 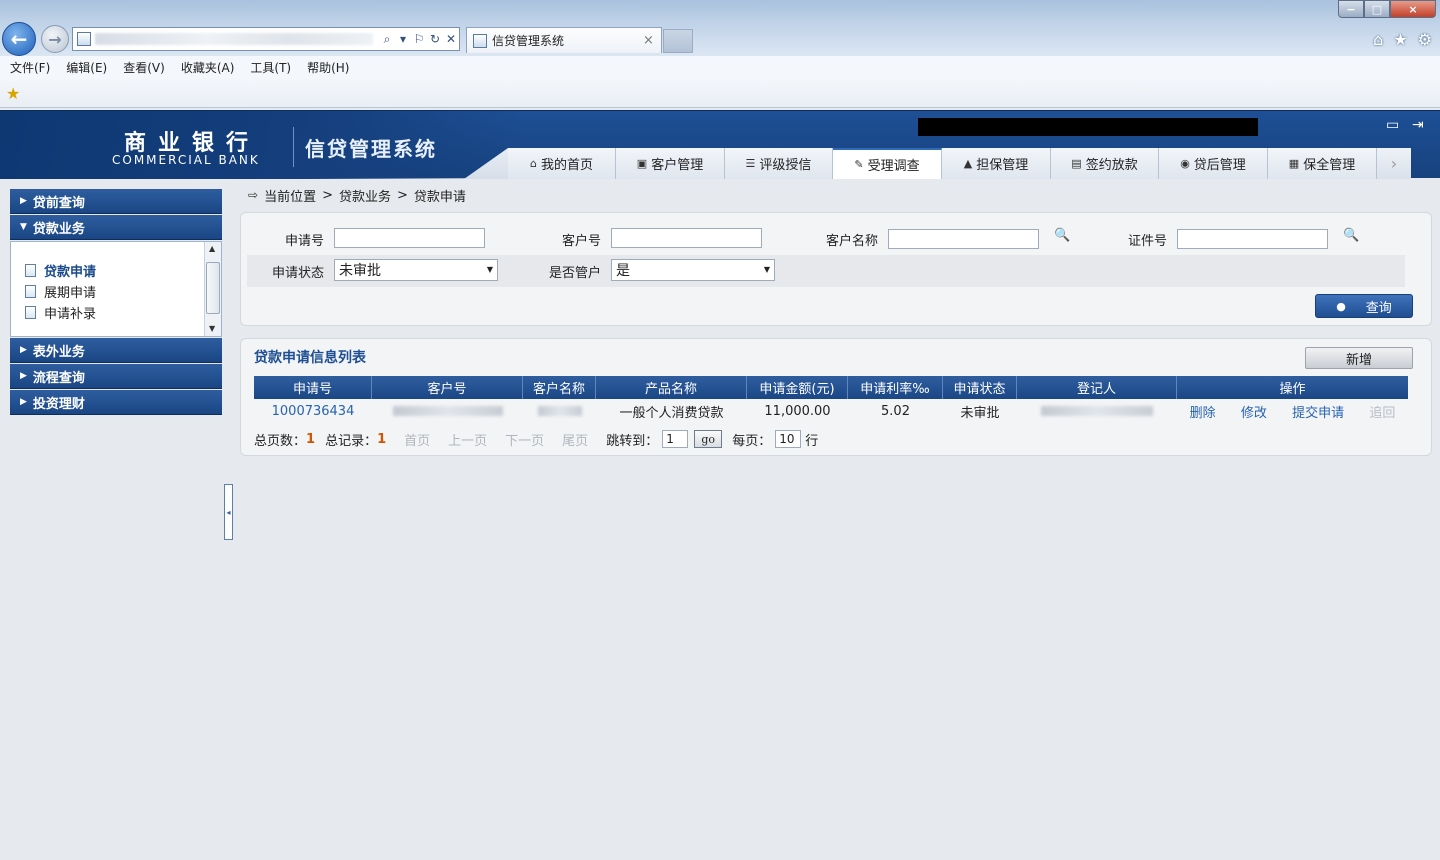 What do you see at coordinates (116, 227) in the screenshot?
I see `sidebar-group-loan-business: ▼ 贷款业务` at bounding box center [116, 227].